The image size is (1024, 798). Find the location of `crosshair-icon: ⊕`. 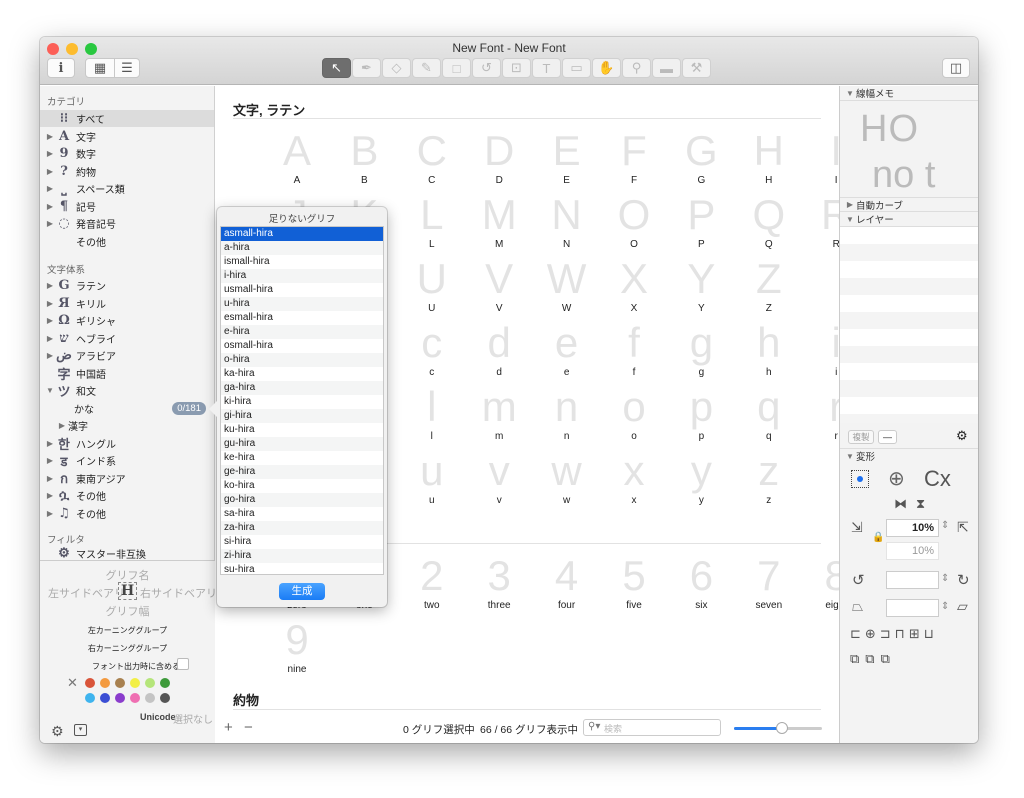

crosshair-icon: ⊕ is located at coordinates (896, 478).